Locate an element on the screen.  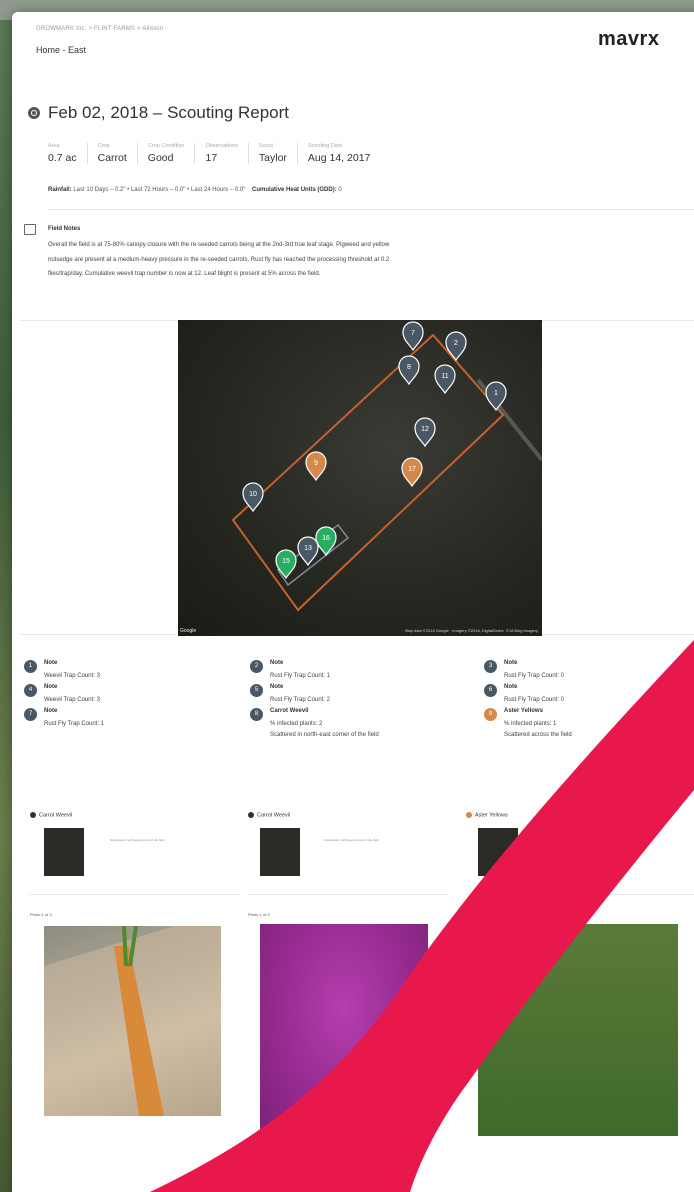
rainfall-label: Rainfall: is located at coordinates (60, 190).